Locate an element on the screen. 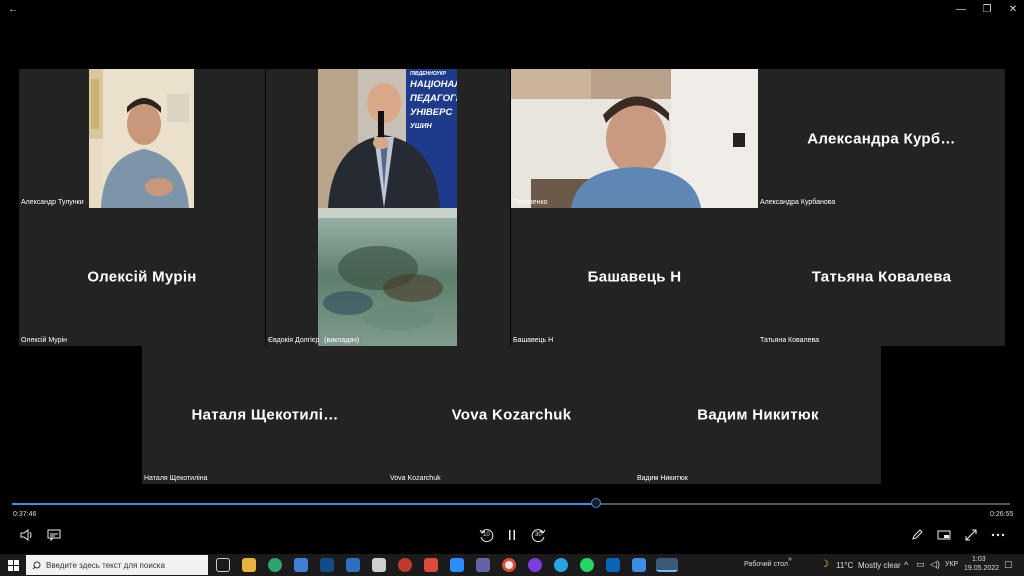 The image size is (1024, 576). participant-label: Євдокія Долгієр (викладач) is located at coordinates (315, 340).